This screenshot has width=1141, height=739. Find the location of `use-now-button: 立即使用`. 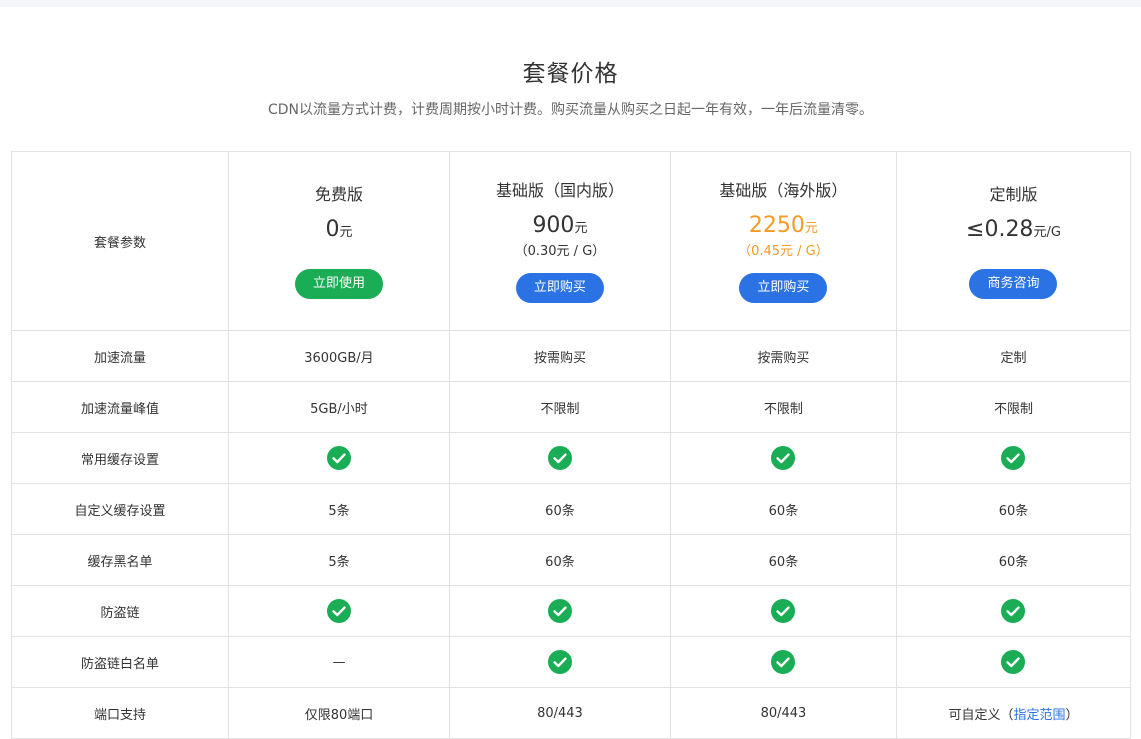

use-now-button: 立即使用 is located at coordinates (338, 283).